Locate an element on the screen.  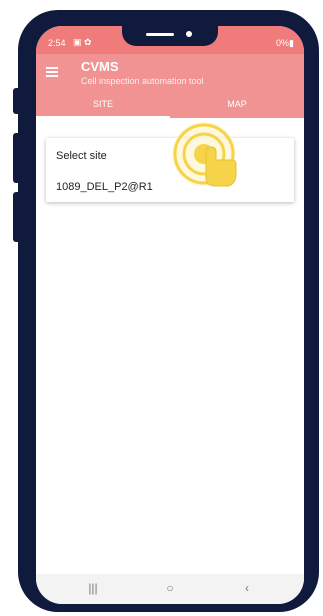
battery-indicator: 0%▮ is located at coordinates (285, 43).